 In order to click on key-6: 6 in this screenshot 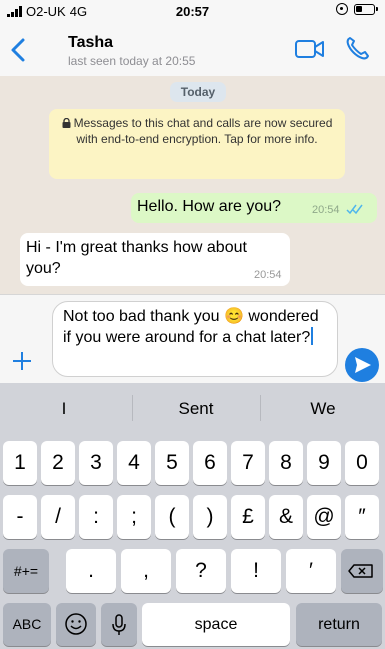, I will do `click(210, 463)`.